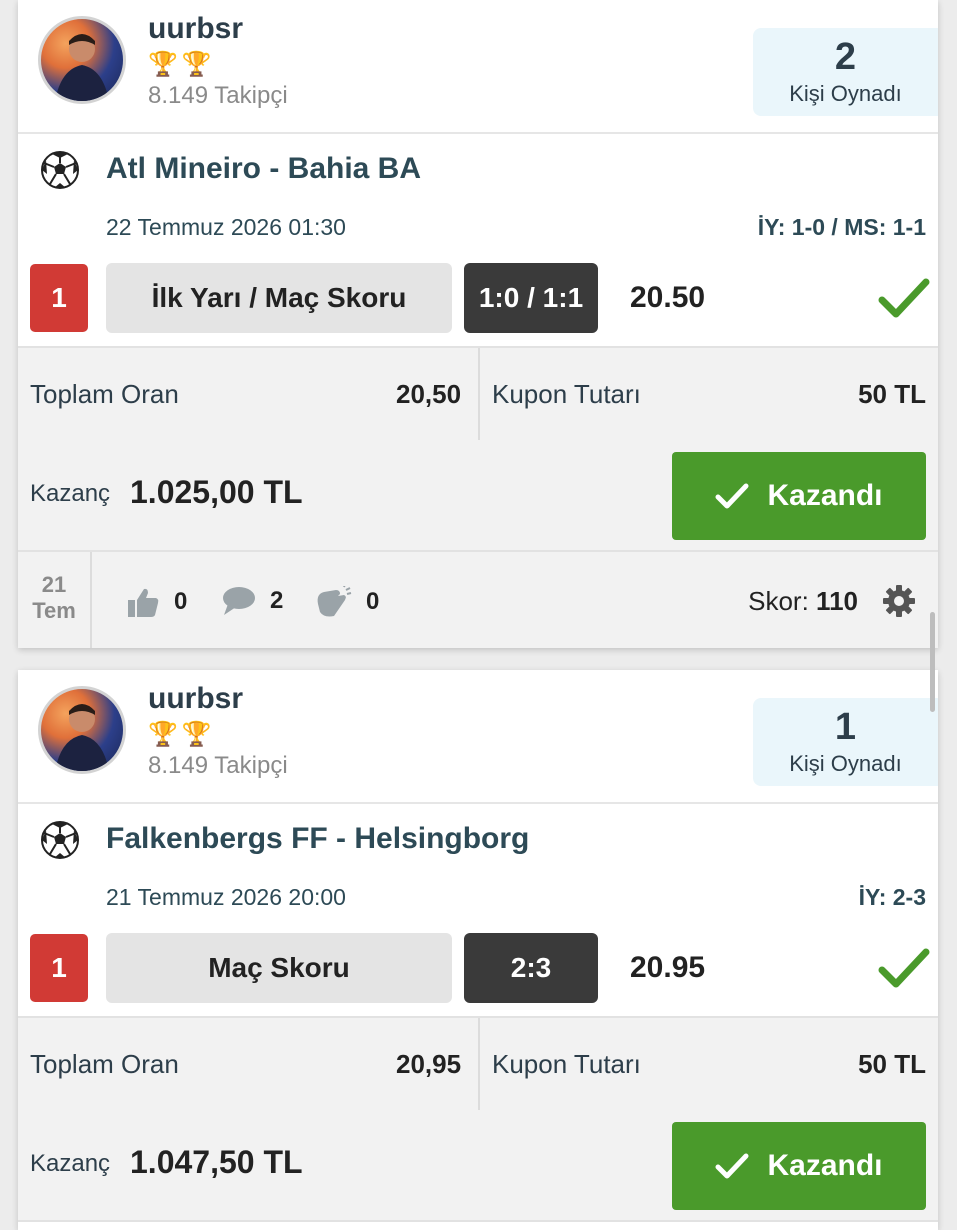 The width and height of the screenshot is (957, 1230). What do you see at coordinates (531, 298) in the screenshot?
I see `bet-value: 1:0 / 1:1` at bounding box center [531, 298].